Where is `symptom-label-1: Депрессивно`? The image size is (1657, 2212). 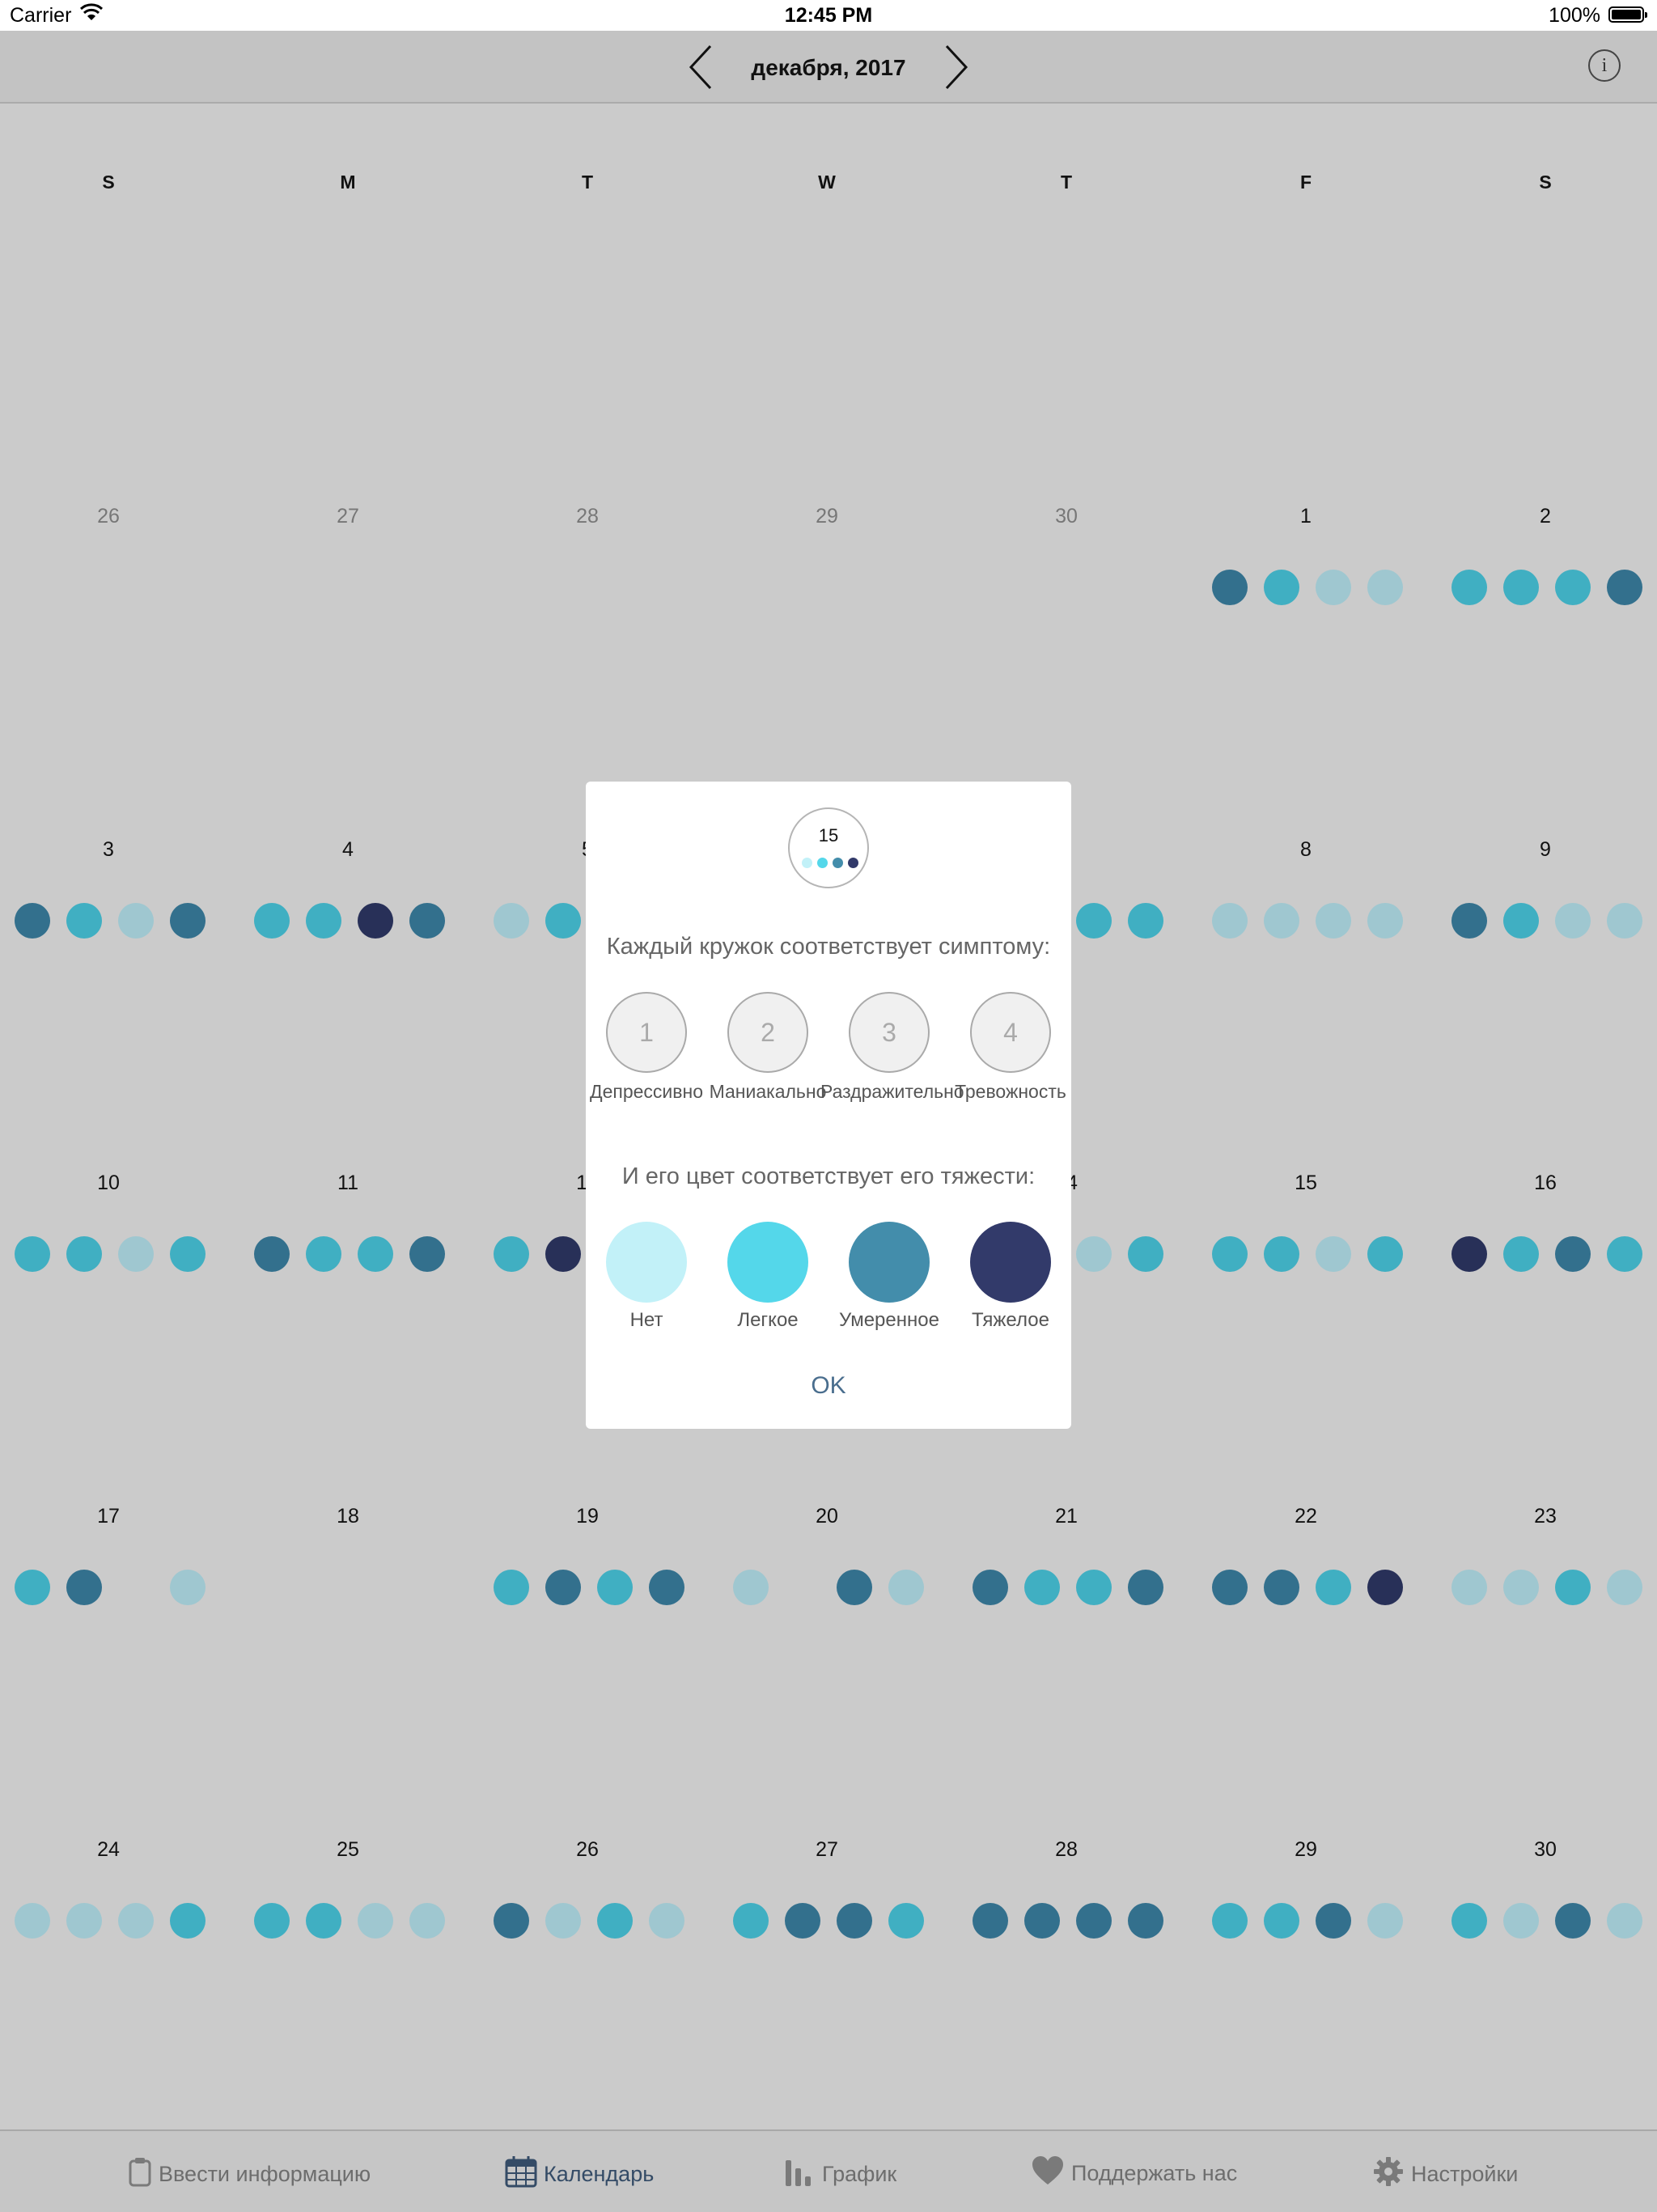 symptom-label-1: Депрессивно is located at coordinates (646, 1091).